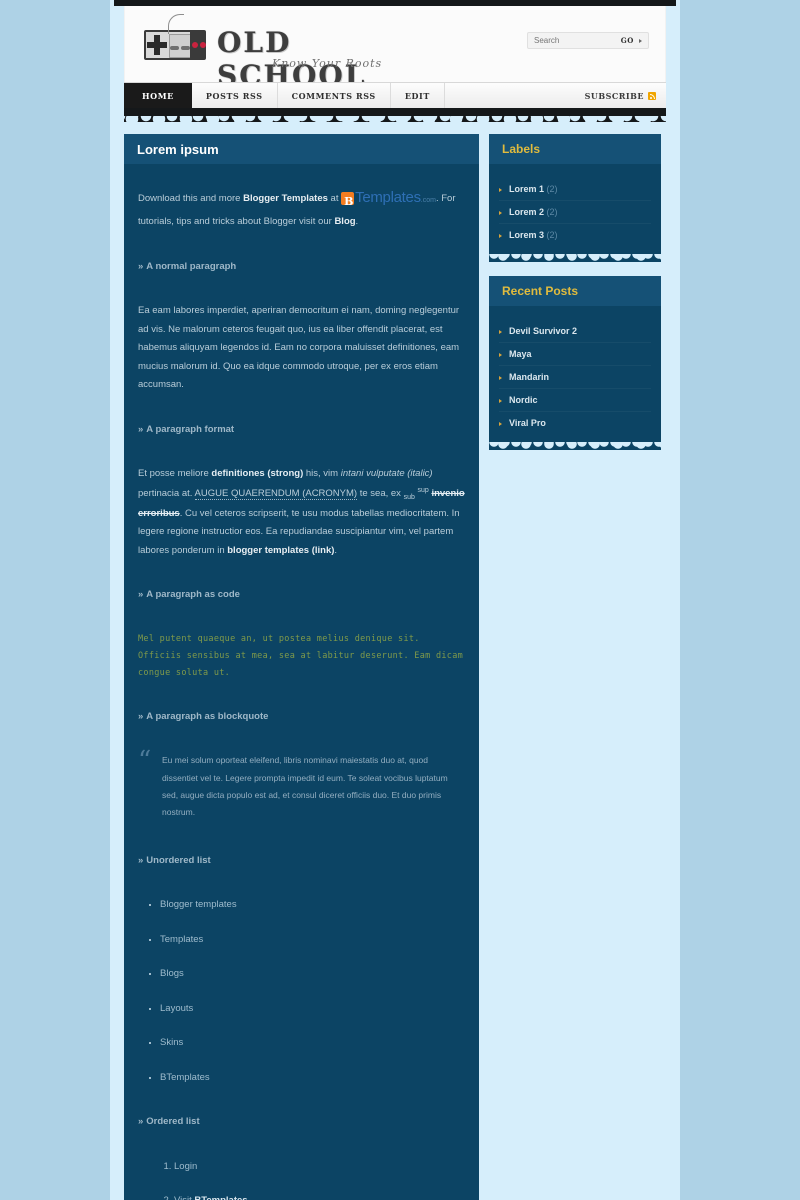 Image resolution: width=800 pixels, height=1200 pixels. What do you see at coordinates (312, 1043) in the screenshot?
I see `list-item: Skins` at bounding box center [312, 1043].